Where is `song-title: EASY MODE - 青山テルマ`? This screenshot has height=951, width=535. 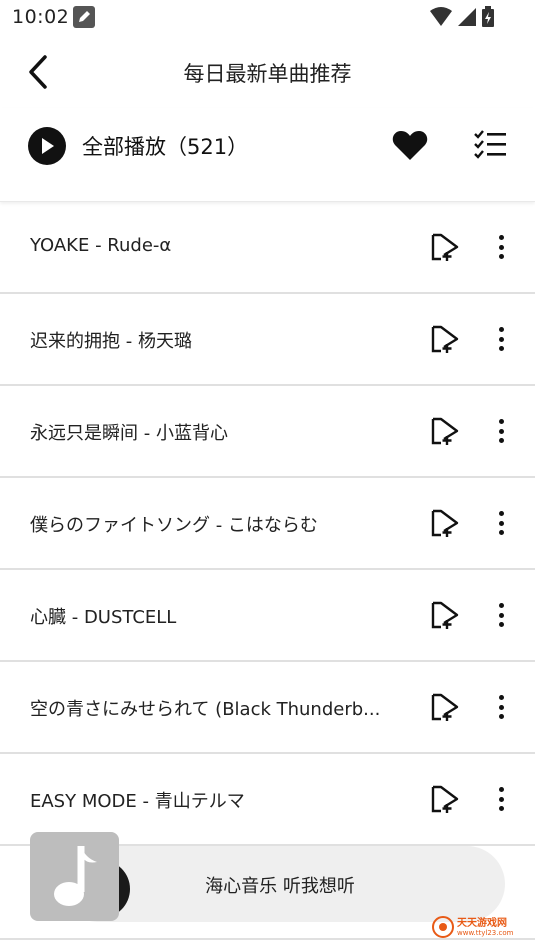
song-title: EASY MODE - 青山テルマ is located at coordinates (137, 801).